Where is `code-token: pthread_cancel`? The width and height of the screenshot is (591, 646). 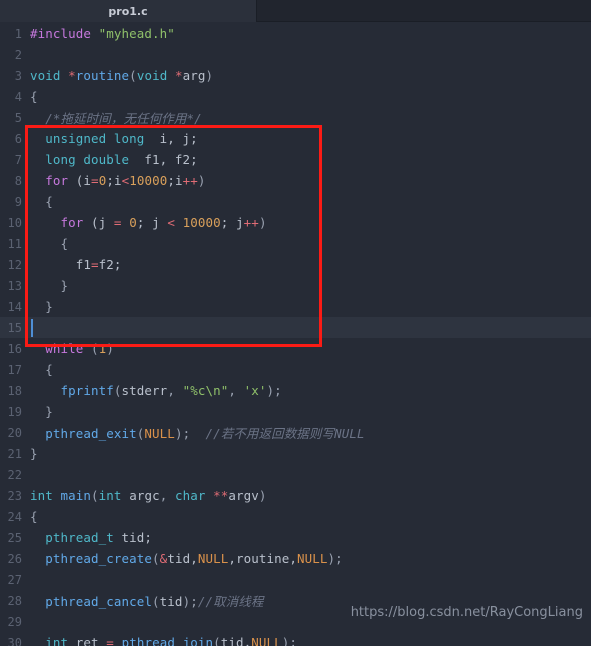
code-token: pthread_cancel is located at coordinates (99, 601).